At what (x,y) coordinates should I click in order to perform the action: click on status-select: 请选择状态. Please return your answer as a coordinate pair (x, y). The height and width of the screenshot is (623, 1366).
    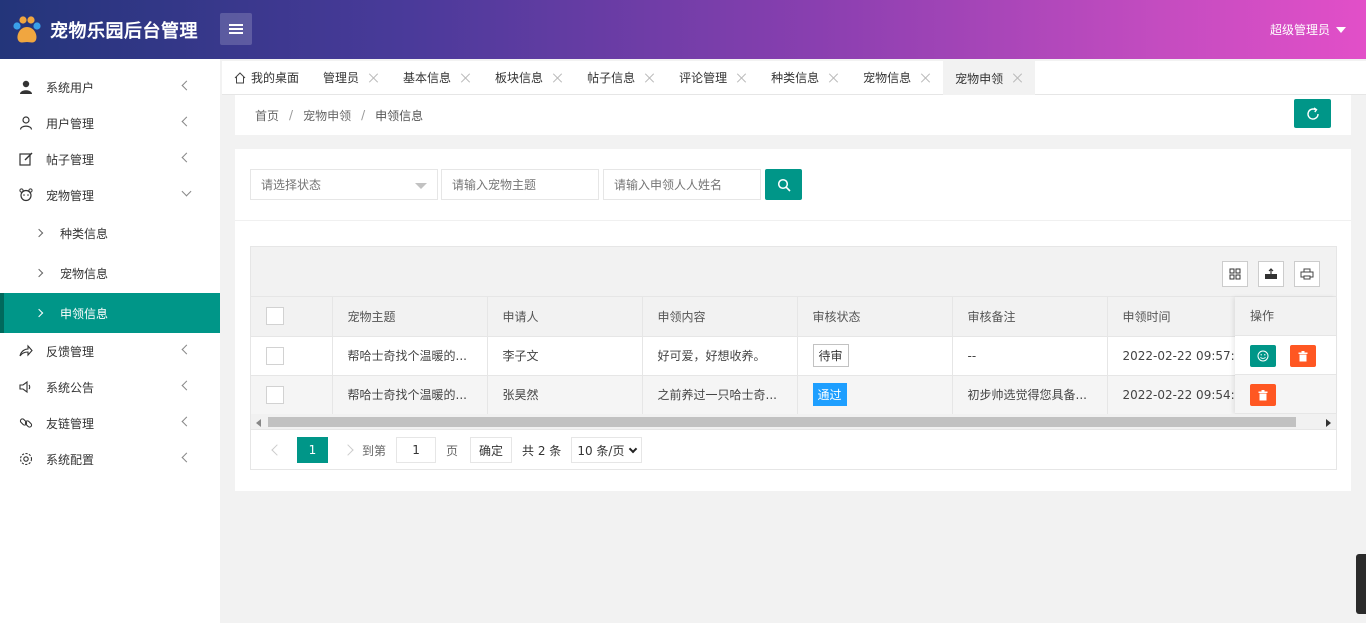
    Looking at the image, I should click on (344, 184).